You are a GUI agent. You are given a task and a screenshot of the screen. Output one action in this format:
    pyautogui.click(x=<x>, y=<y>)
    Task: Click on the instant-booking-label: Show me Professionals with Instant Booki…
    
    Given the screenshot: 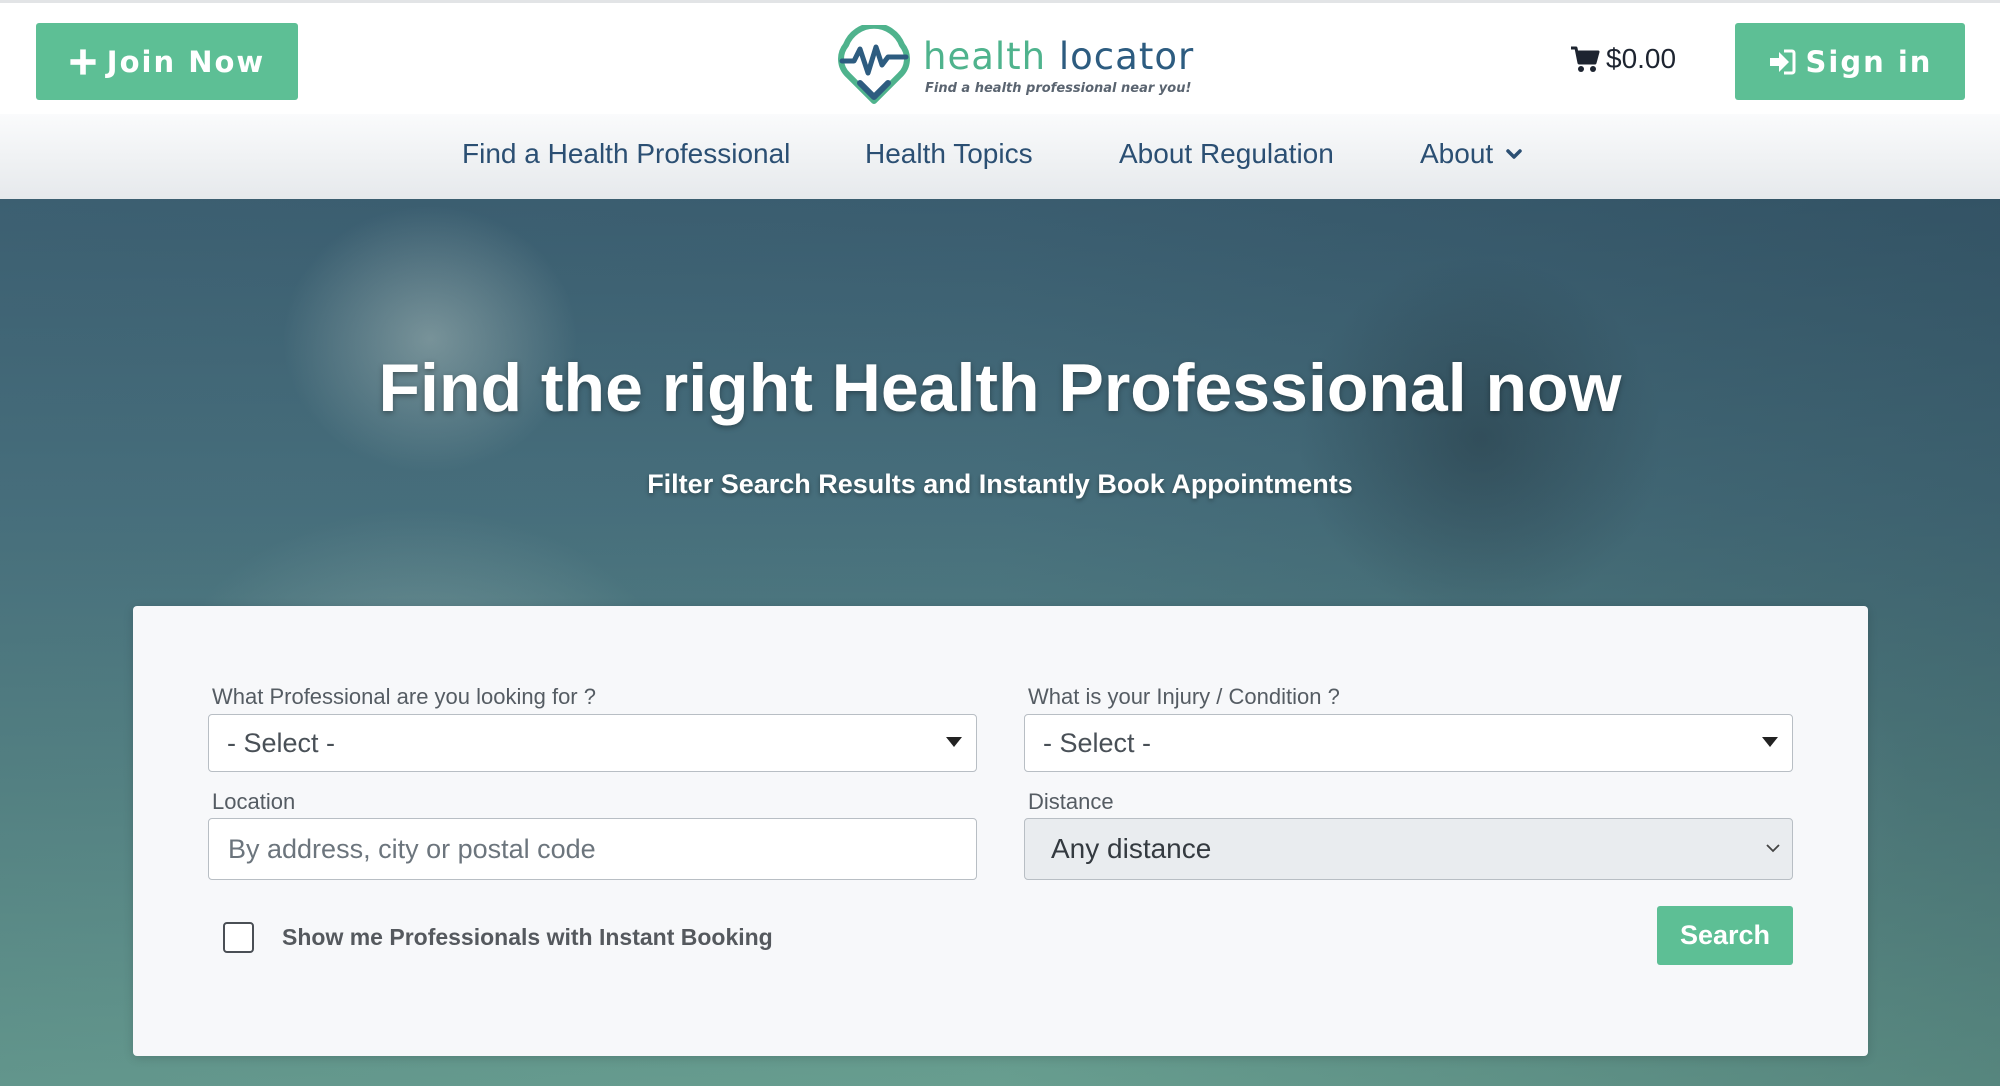 What is the action you would take?
    pyautogui.click(x=527, y=937)
    